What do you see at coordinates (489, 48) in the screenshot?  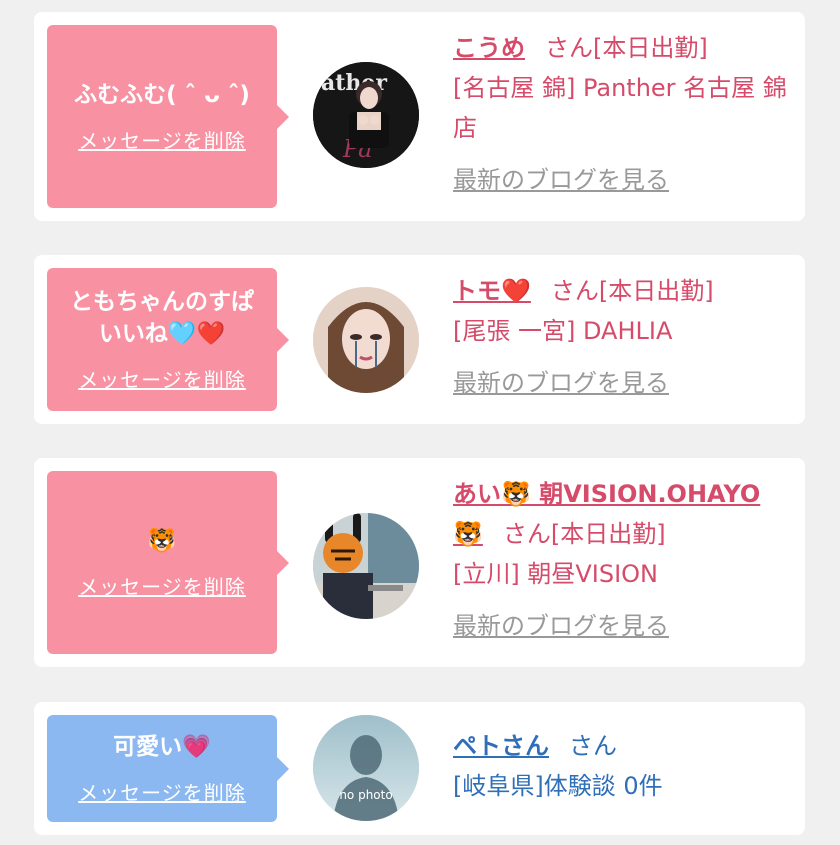 I see `girl-name-link: こうめ` at bounding box center [489, 48].